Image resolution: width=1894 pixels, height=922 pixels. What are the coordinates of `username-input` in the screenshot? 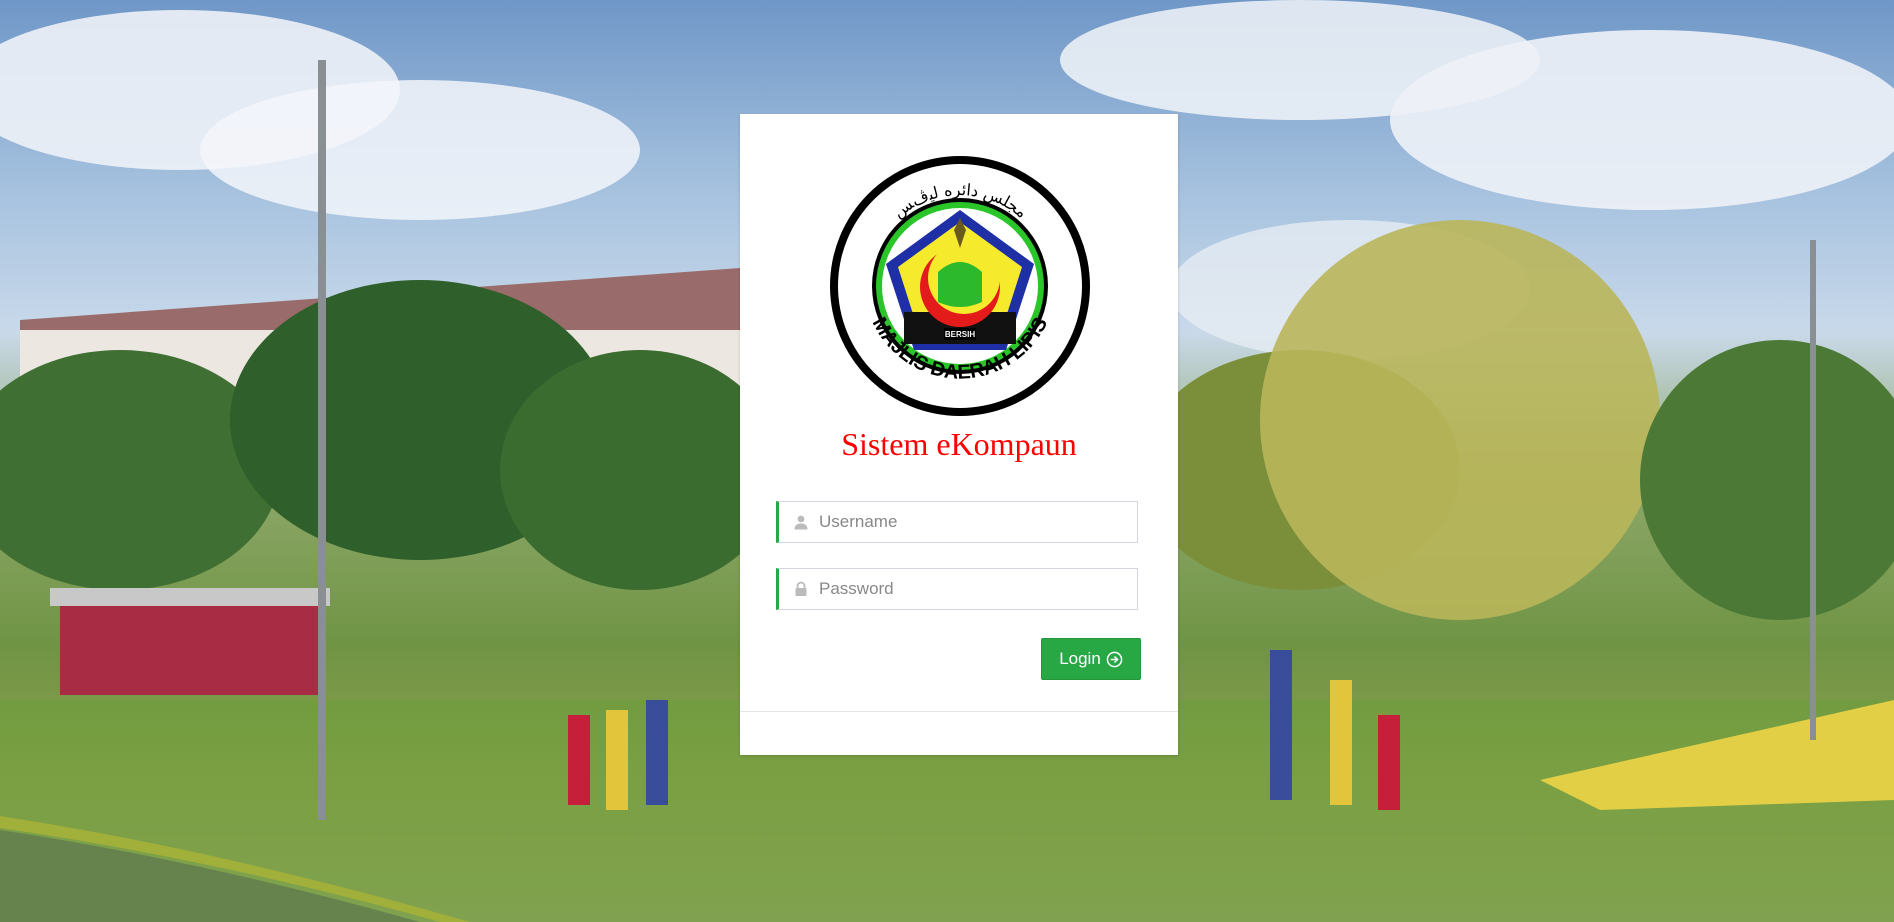 It's located at (974, 522).